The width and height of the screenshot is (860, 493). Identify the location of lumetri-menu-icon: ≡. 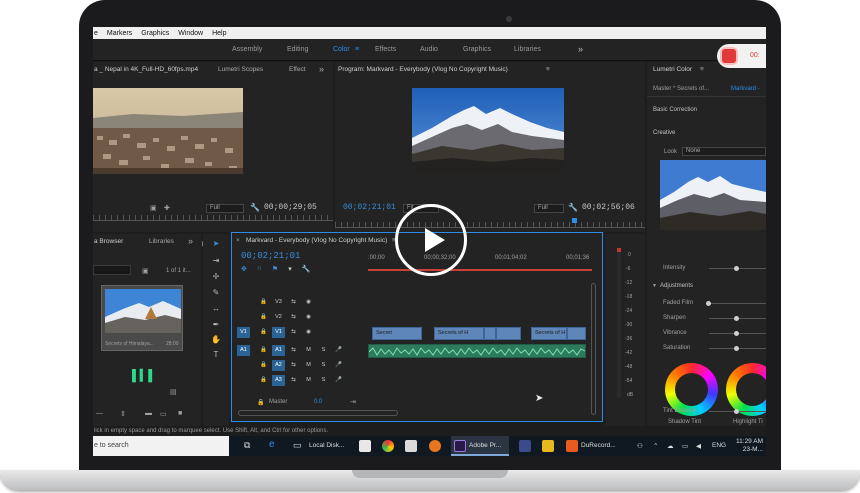
(702, 69).